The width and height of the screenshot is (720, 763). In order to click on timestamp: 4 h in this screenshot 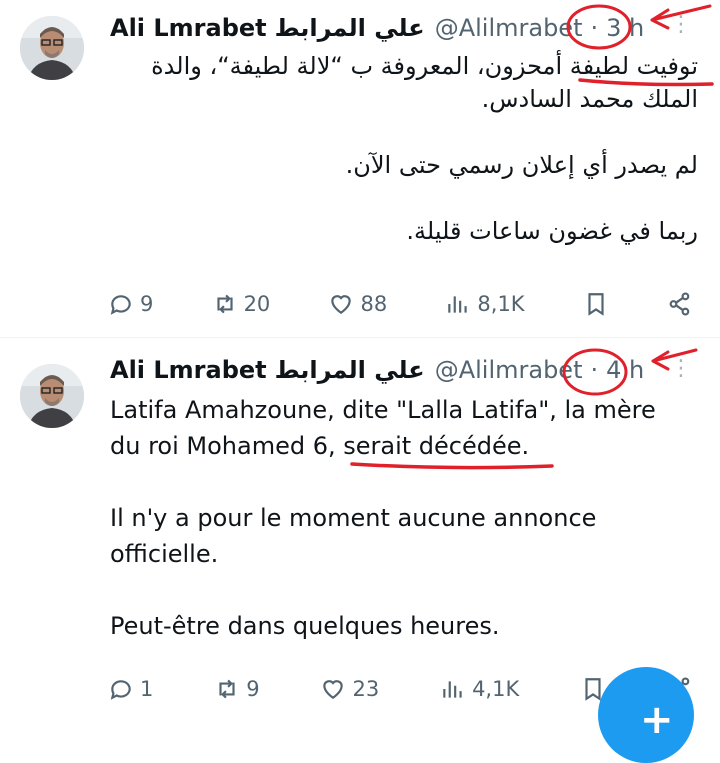, I will do `click(625, 370)`.